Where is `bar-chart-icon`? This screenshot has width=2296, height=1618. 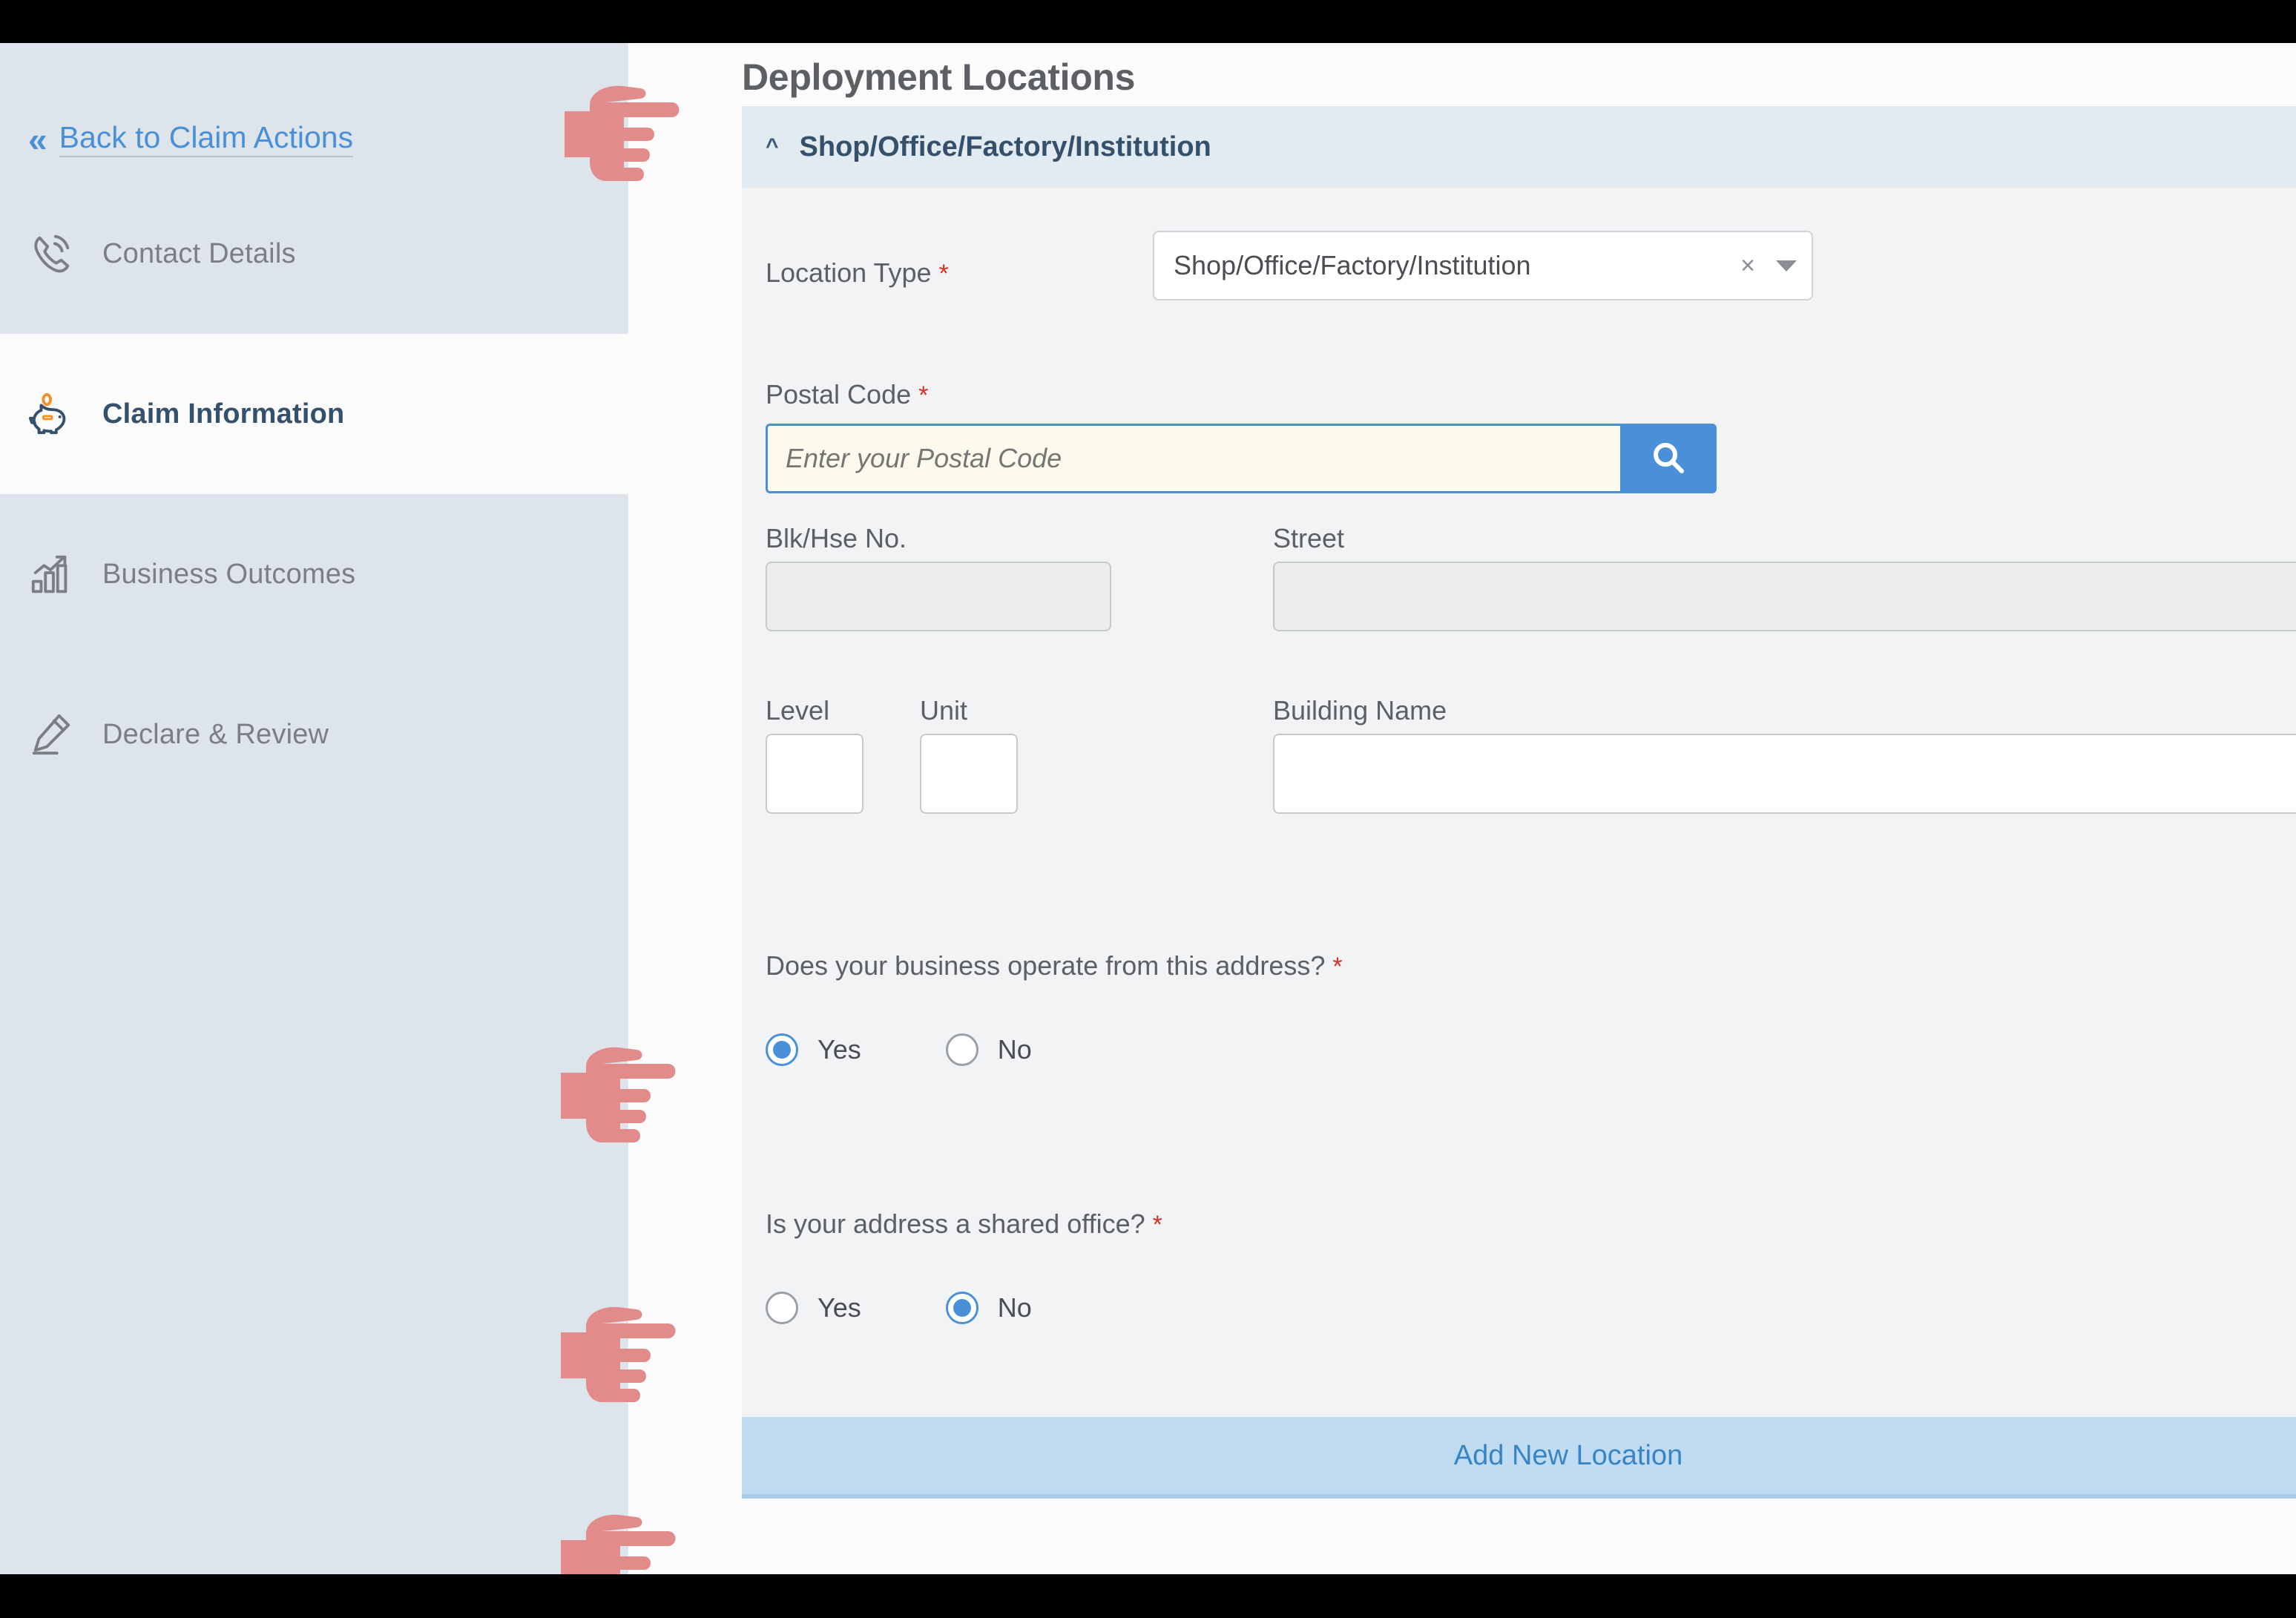
bar-chart-icon is located at coordinates (51, 574).